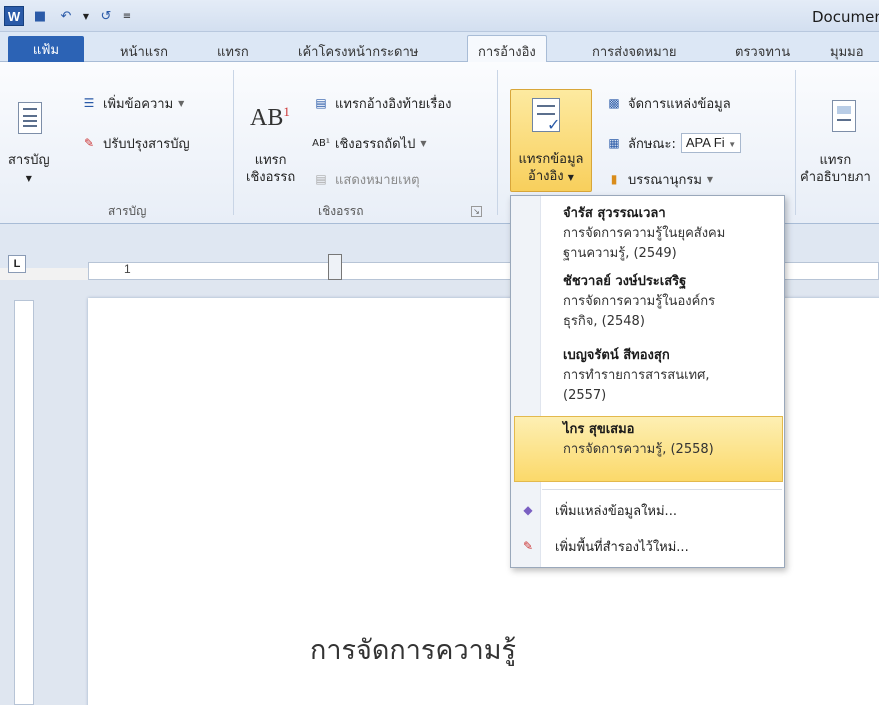 The height and width of the screenshot is (705, 879). Describe the element at coordinates (614, 103) in the screenshot. I see `manage-sources-icon: ▩` at that location.